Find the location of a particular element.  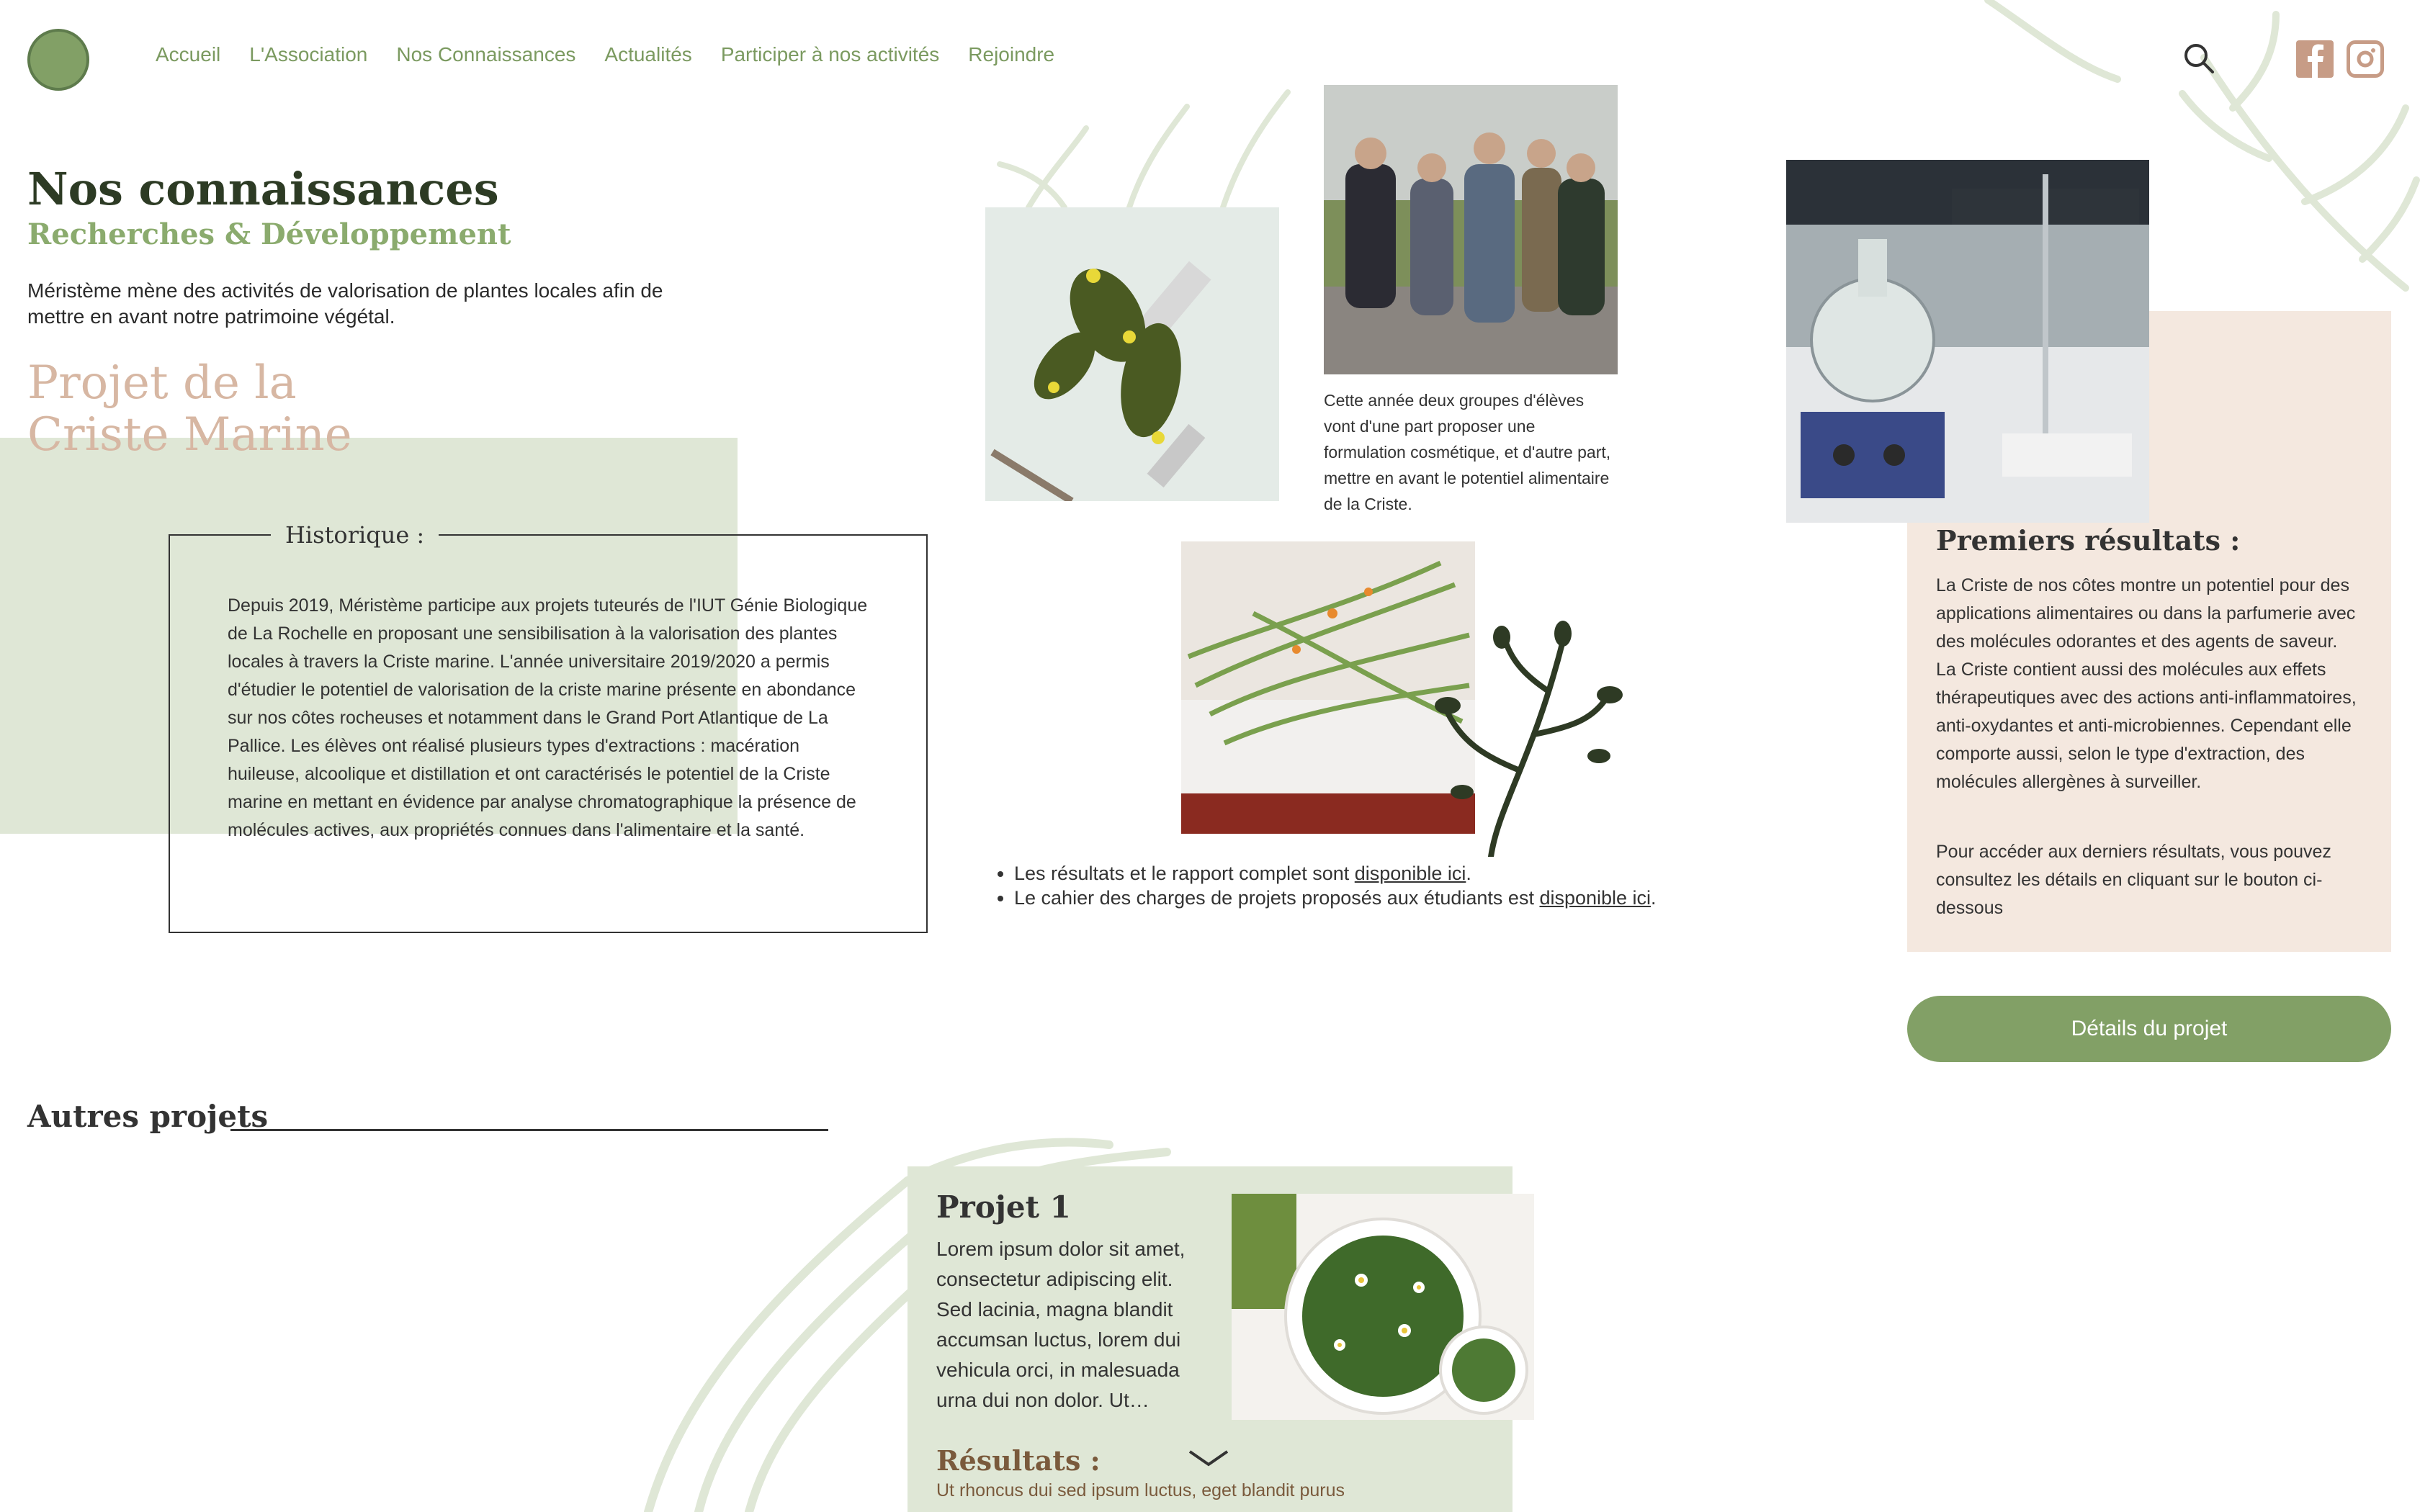

instagram-icon is located at coordinates (2365, 59).